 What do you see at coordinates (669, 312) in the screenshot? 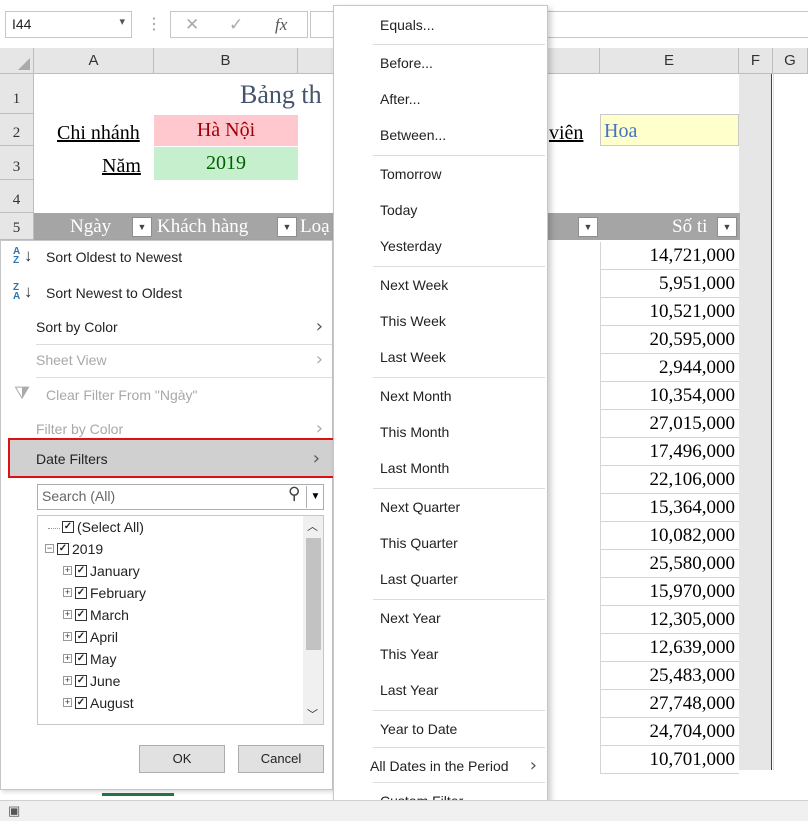
I see `amount-cell: 10,521,000` at bounding box center [669, 312].